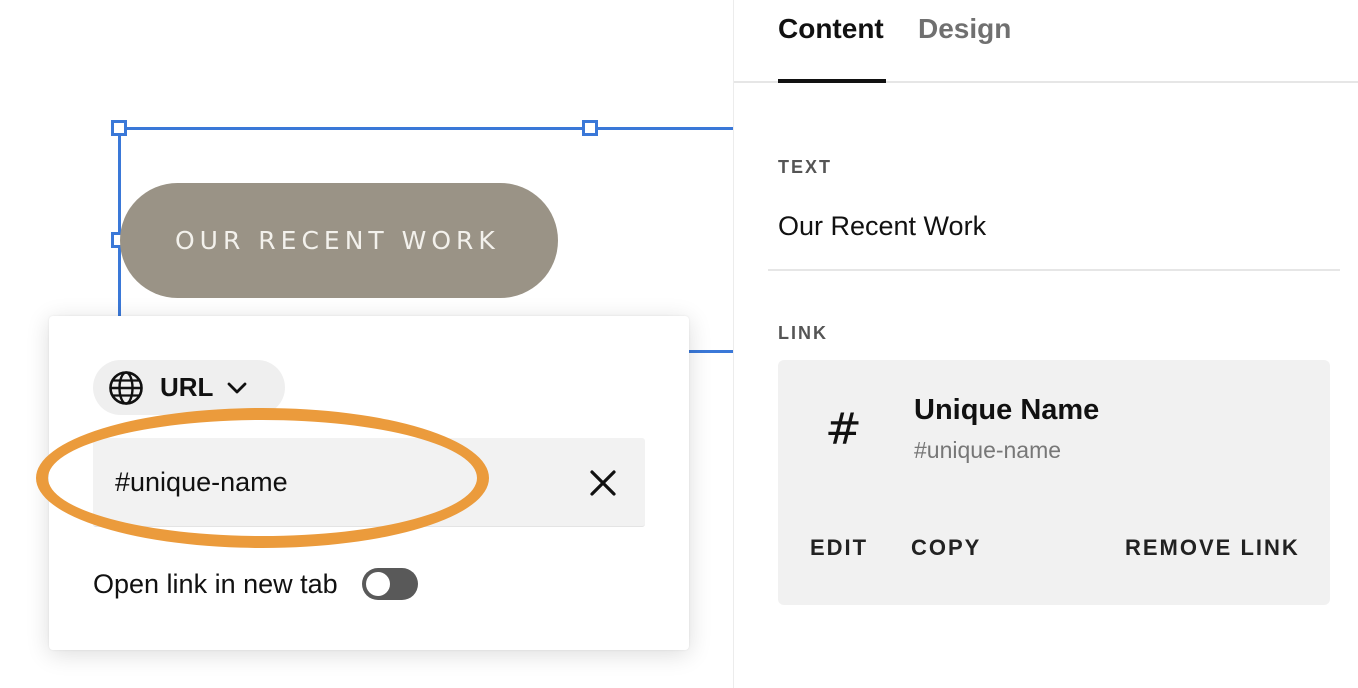  I want to click on resize-handle-top-left, so click(119, 128).